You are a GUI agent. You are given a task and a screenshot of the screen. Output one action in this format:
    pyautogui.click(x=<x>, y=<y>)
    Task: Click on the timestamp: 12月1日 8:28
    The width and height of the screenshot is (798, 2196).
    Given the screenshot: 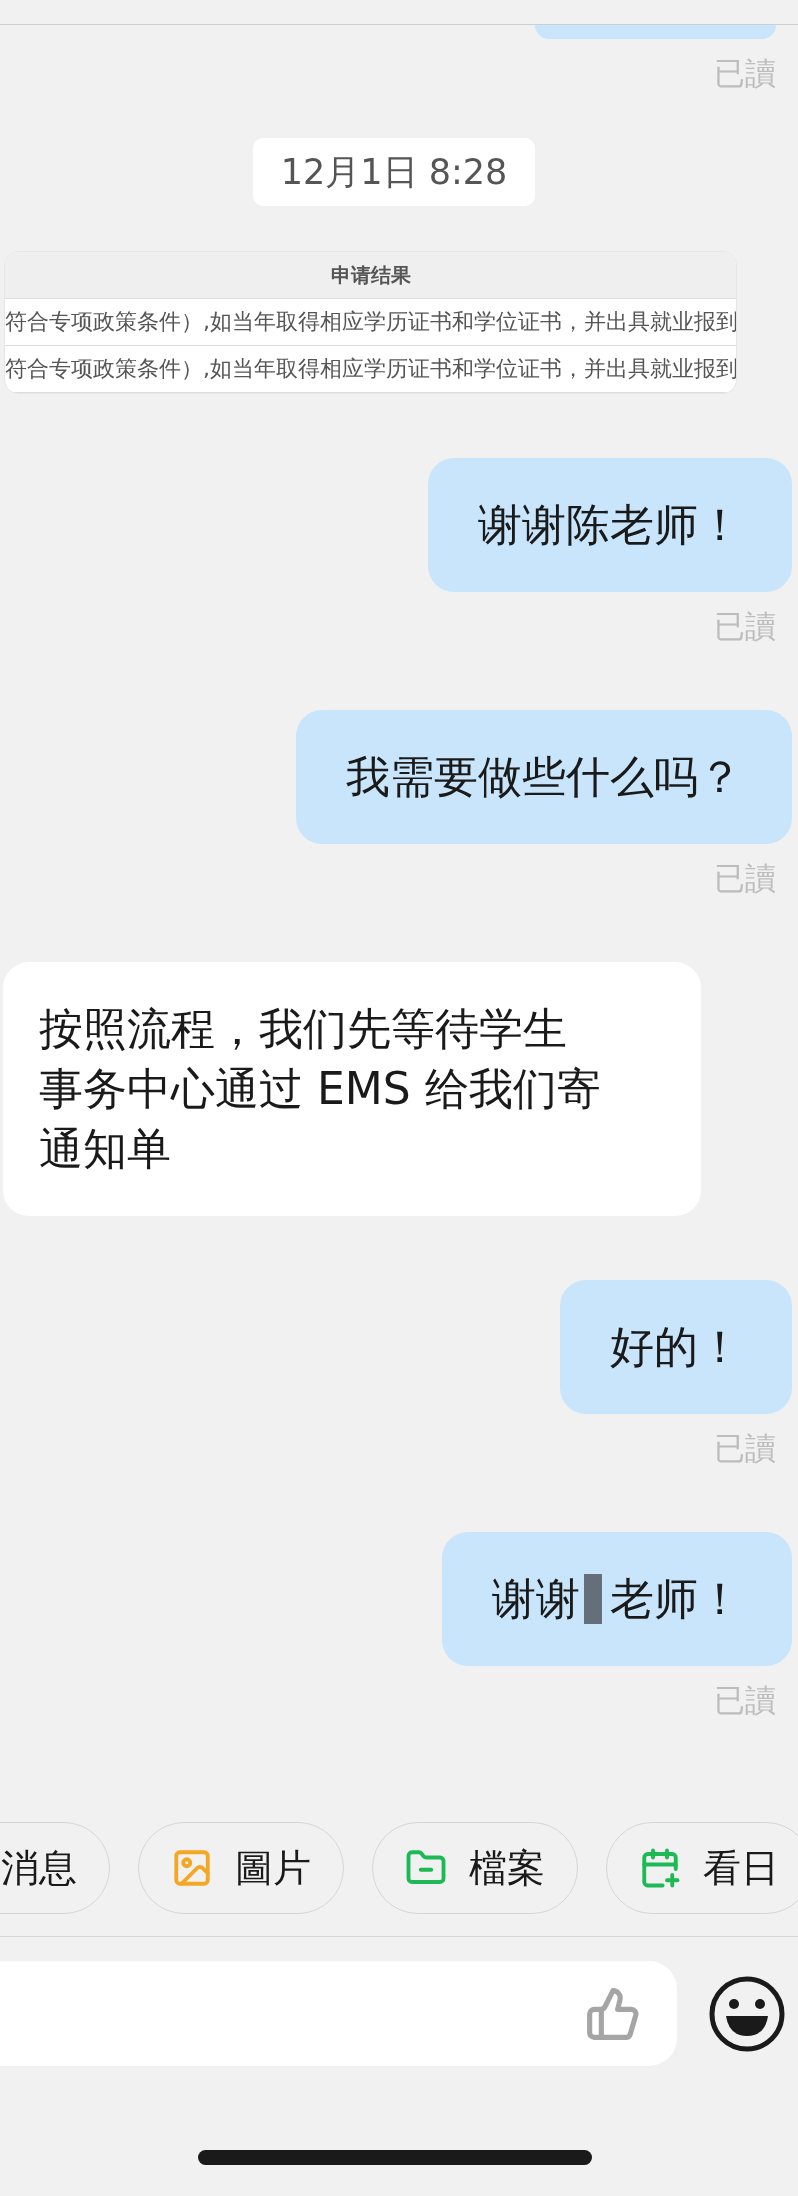 What is the action you would take?
    pyautogui.click(x=394, y=172)
    